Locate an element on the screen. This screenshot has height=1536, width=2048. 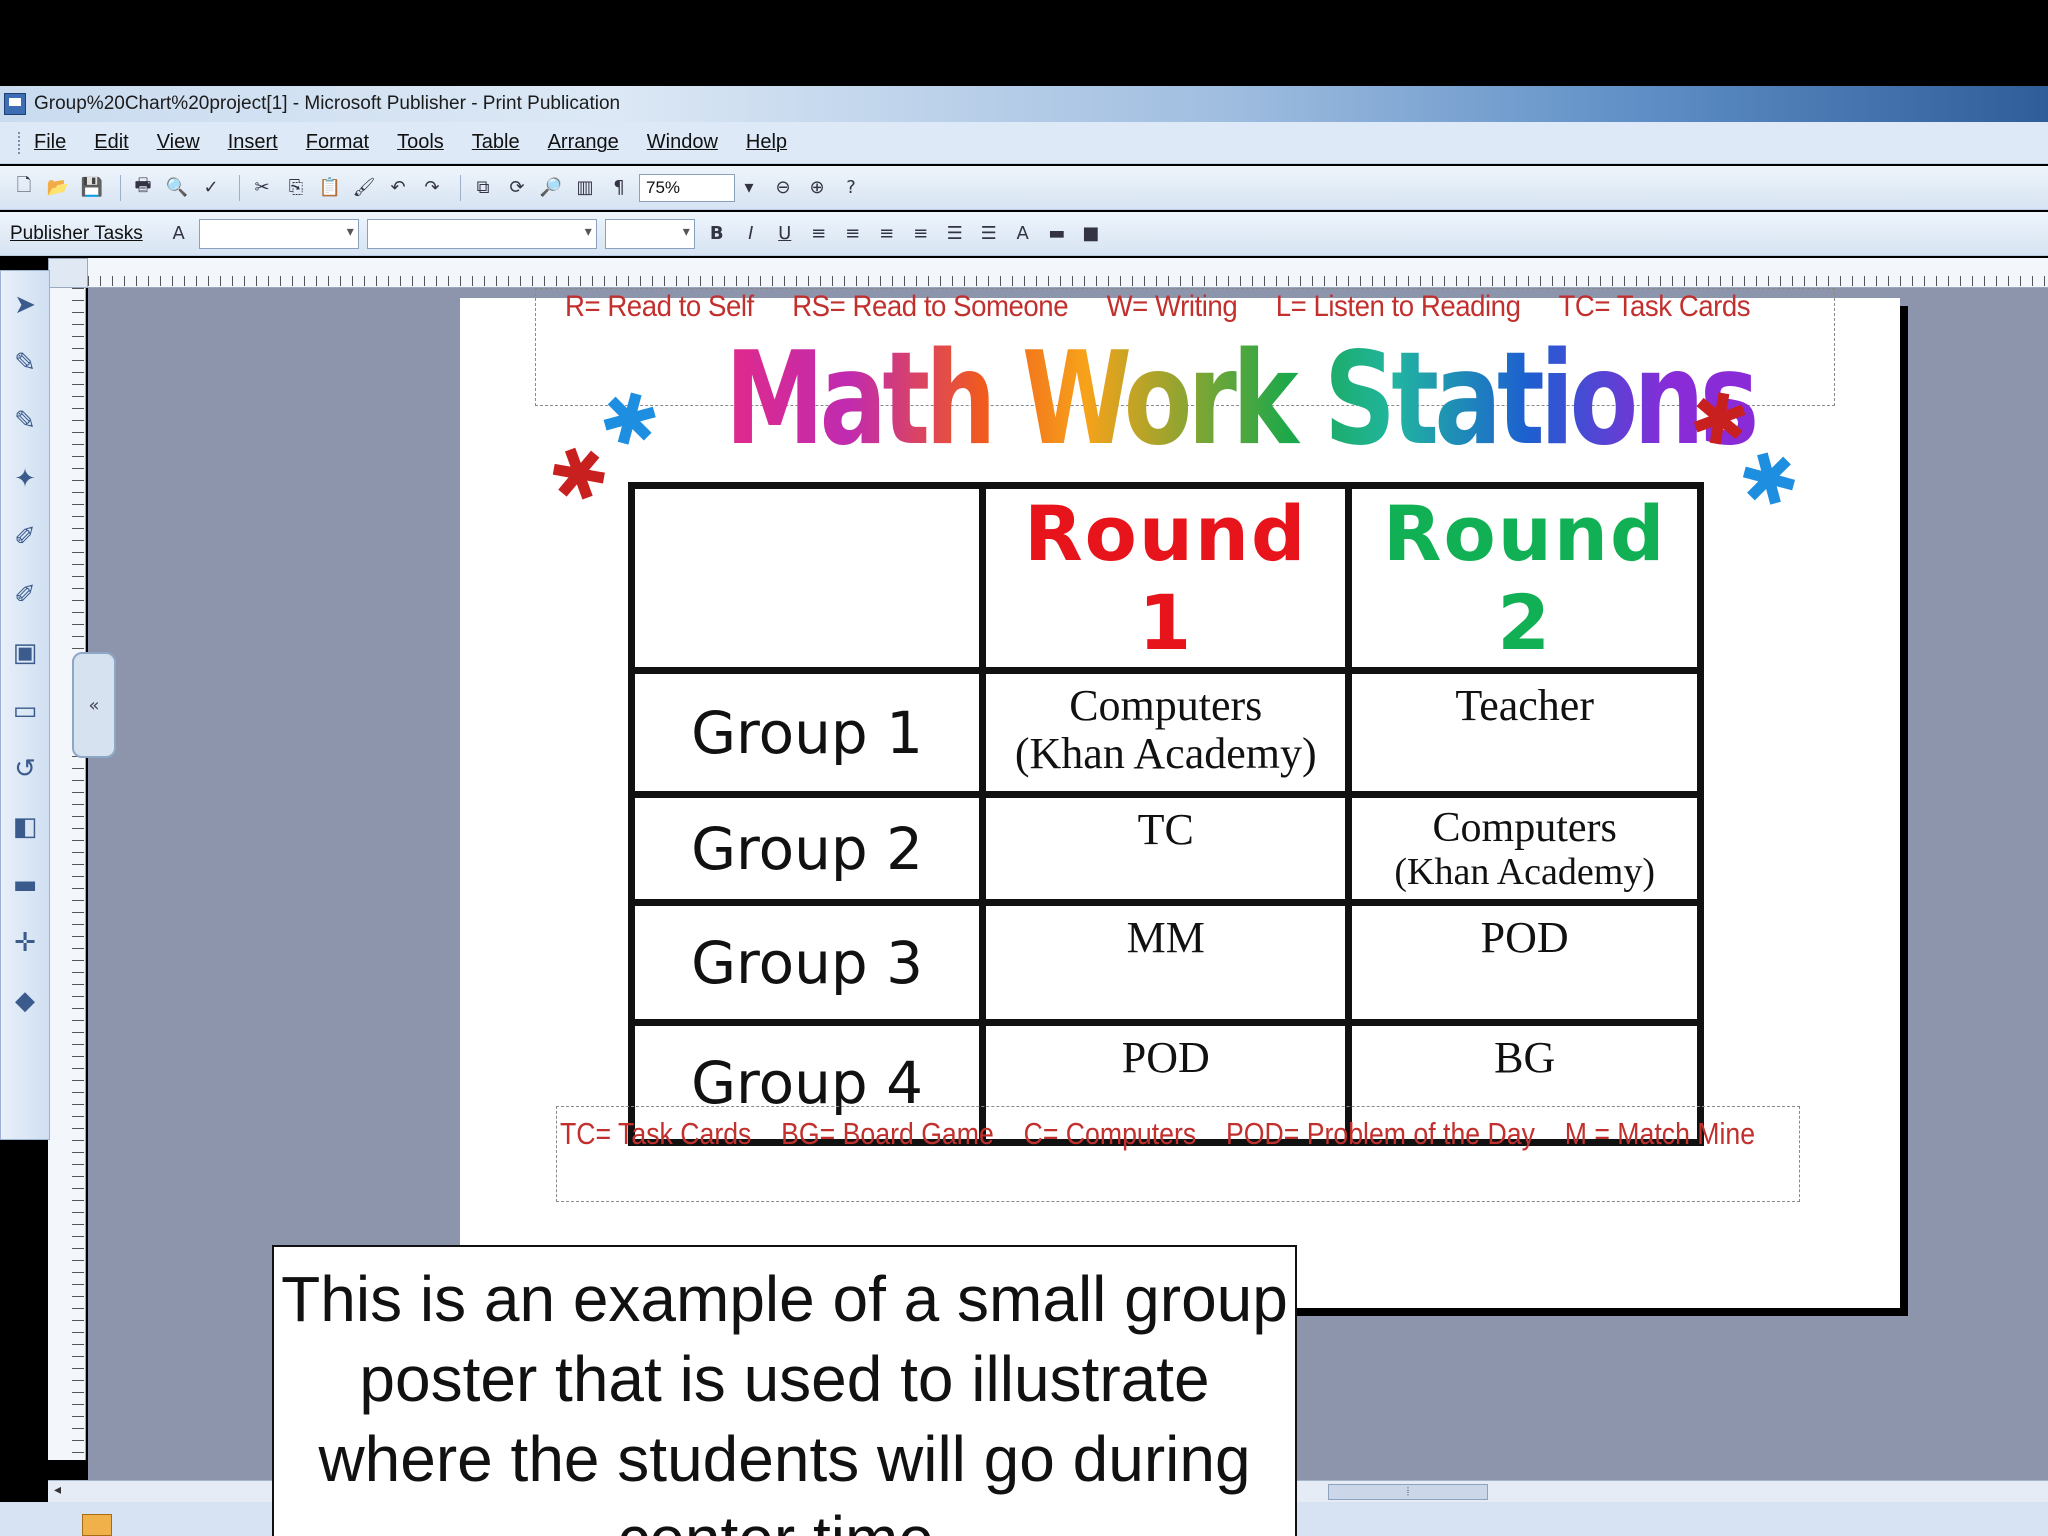
undo-icon: ↺ is located at coordinates (25, 769).